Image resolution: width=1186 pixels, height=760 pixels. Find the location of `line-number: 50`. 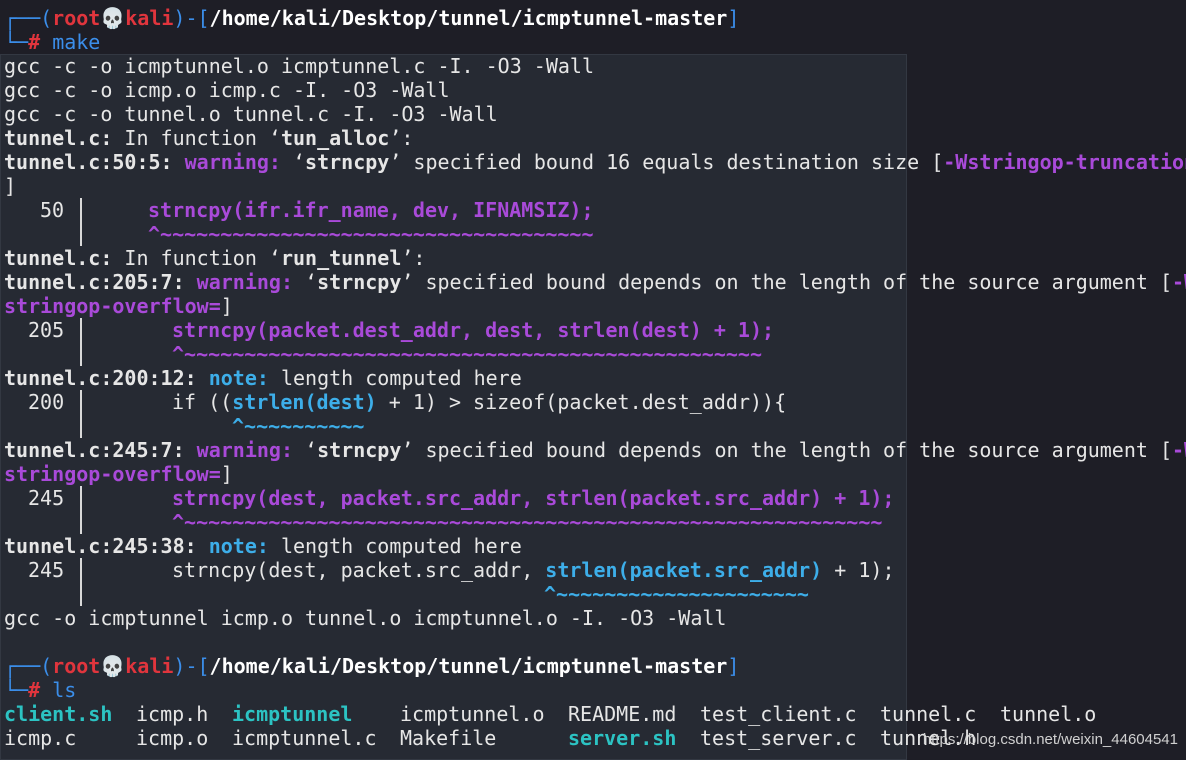

line-number: 50 is located at coordinates (52, 210).